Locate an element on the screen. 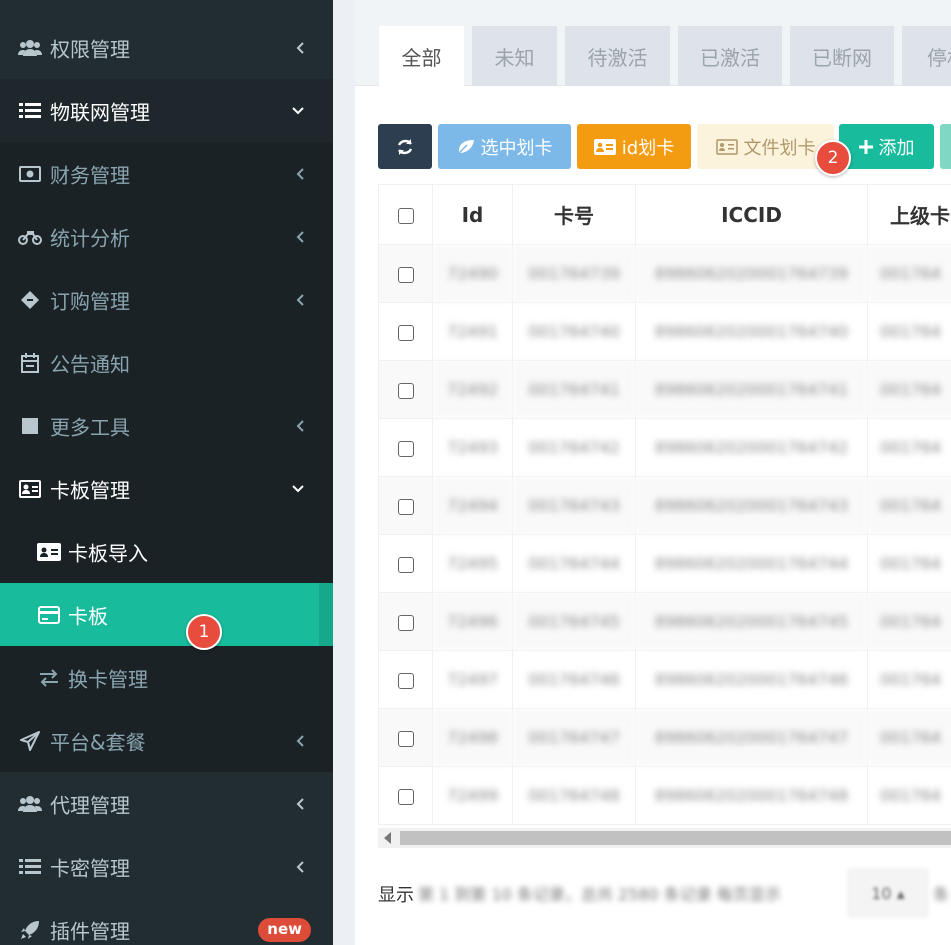 This screenshot has height=945, width=951. add-button: 添加 is located at coordinates (886, 146).